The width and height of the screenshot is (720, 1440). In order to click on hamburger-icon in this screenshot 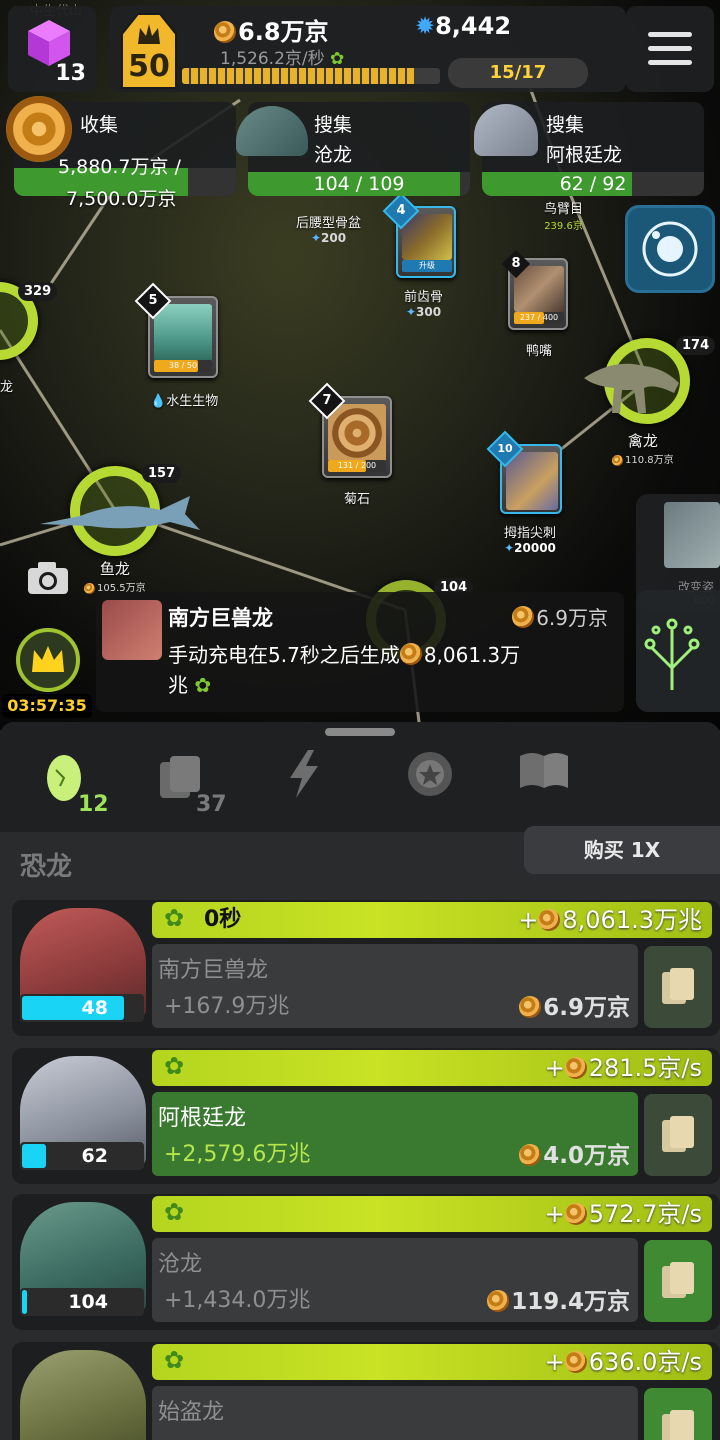, I will do `click(670, 34)`.